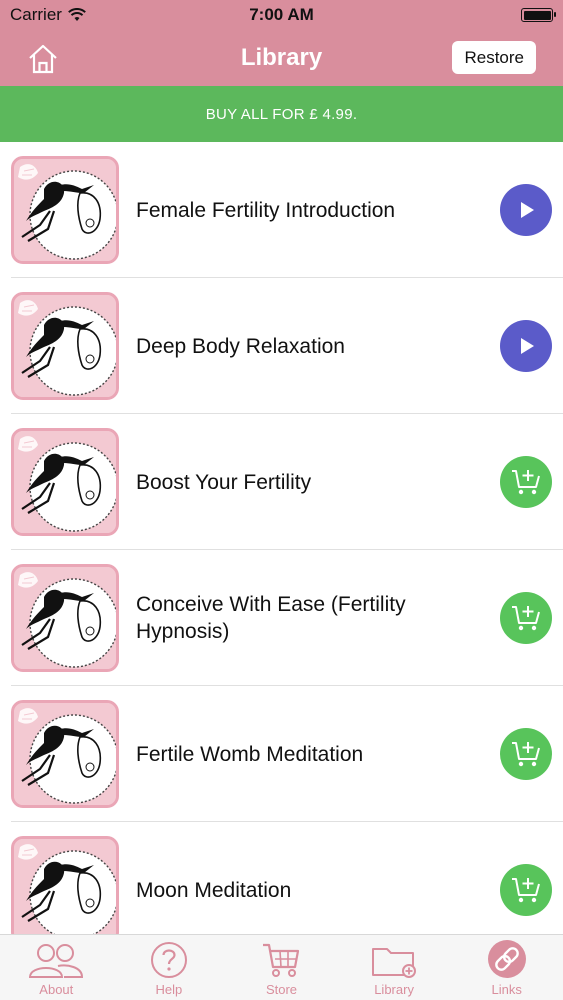  What do you see at coordinates (56, 989) in the screenshot?
I see `tab-about-label: About` at bounding box center [56, 989].